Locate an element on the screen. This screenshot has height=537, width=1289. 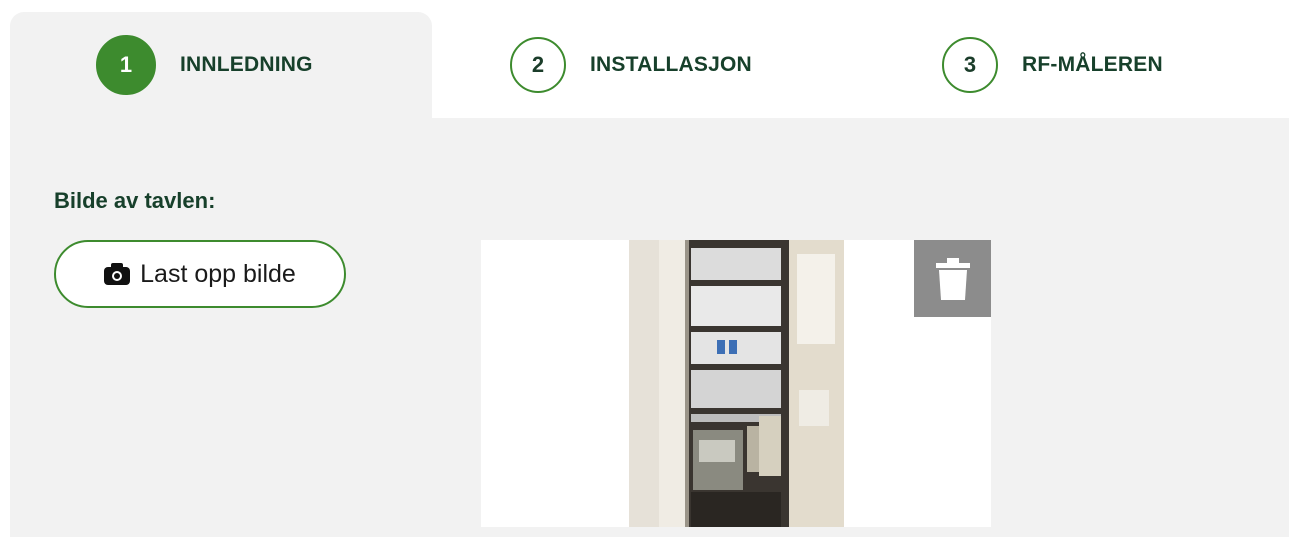
tab-label: INSTALLASJON is located at coordinates (671, 64).